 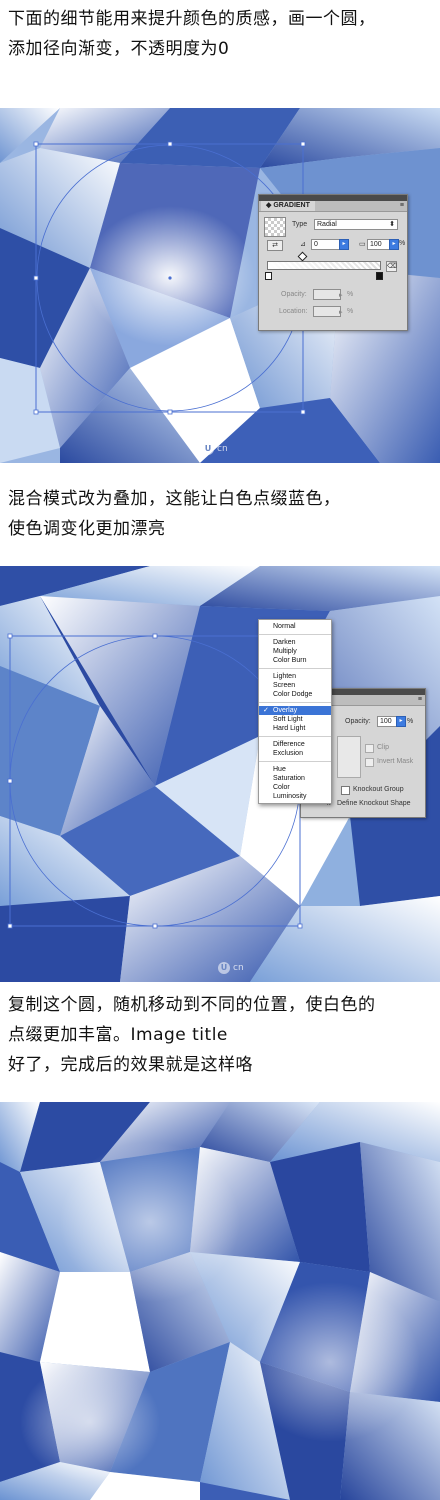 I want to click on blend-mode-item-multiply: Multiply, so click(x=295, y=651).